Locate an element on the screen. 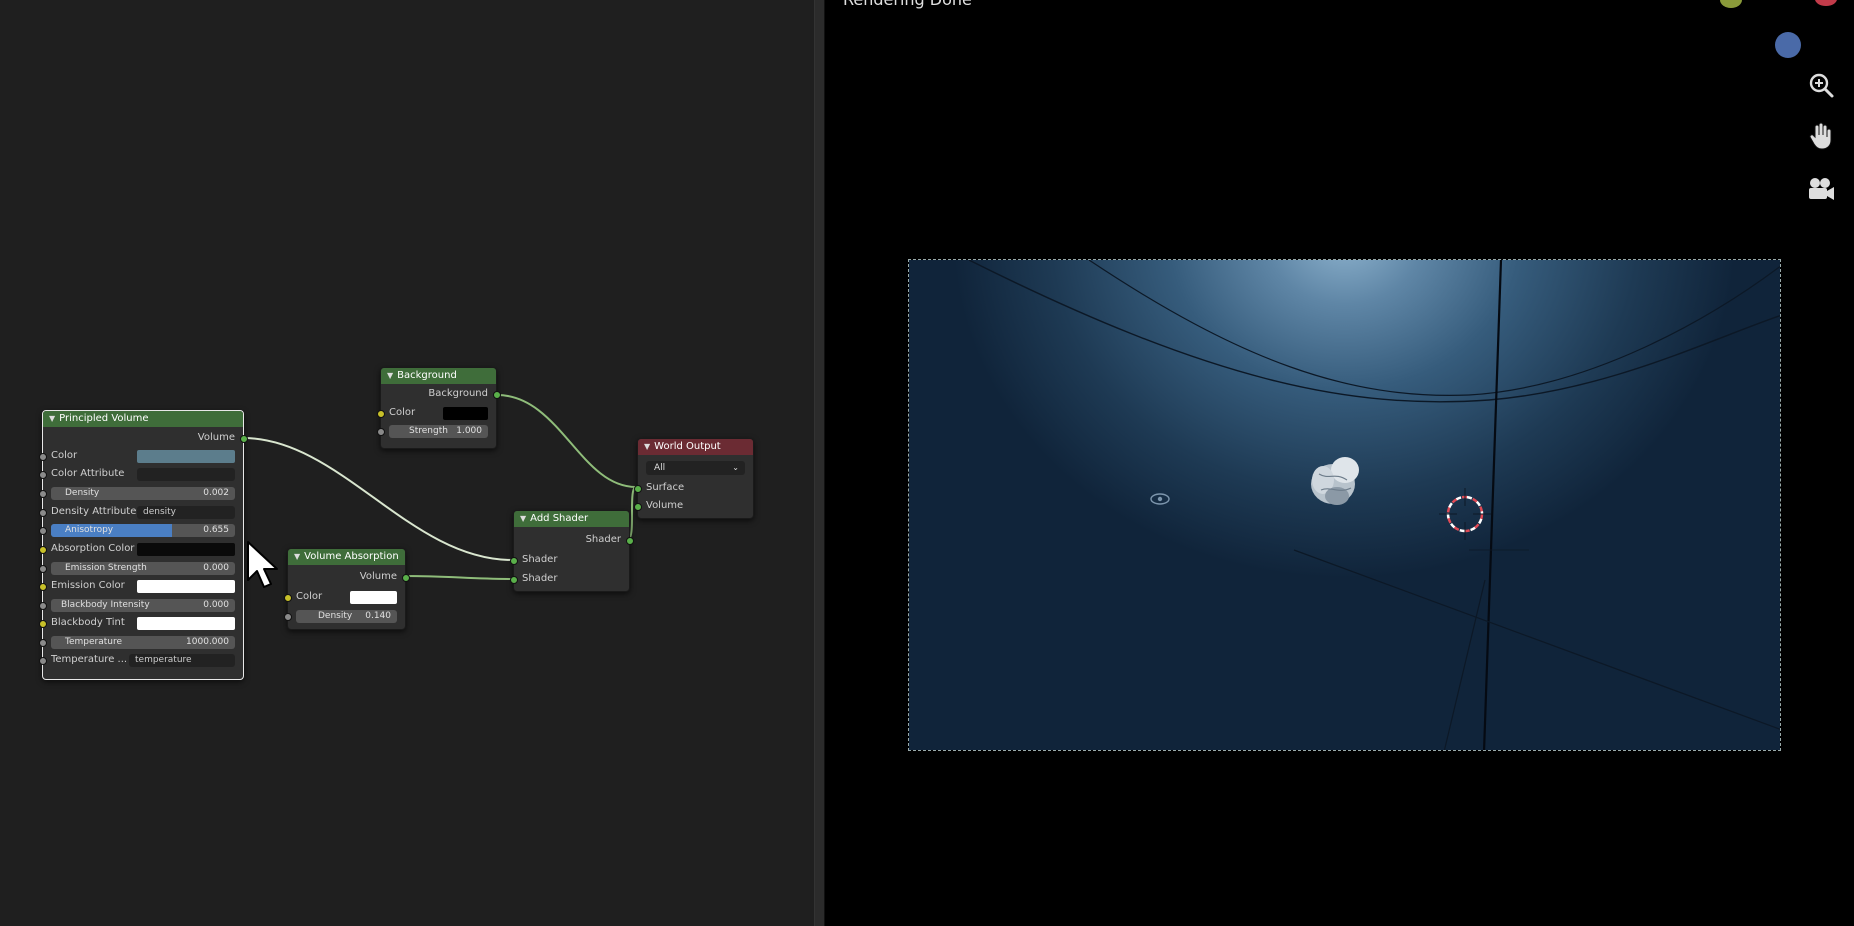 This screenshot has width=1854, height=926. blackbody-intensity-value: 0.000 is located at coordinates (216, 605).